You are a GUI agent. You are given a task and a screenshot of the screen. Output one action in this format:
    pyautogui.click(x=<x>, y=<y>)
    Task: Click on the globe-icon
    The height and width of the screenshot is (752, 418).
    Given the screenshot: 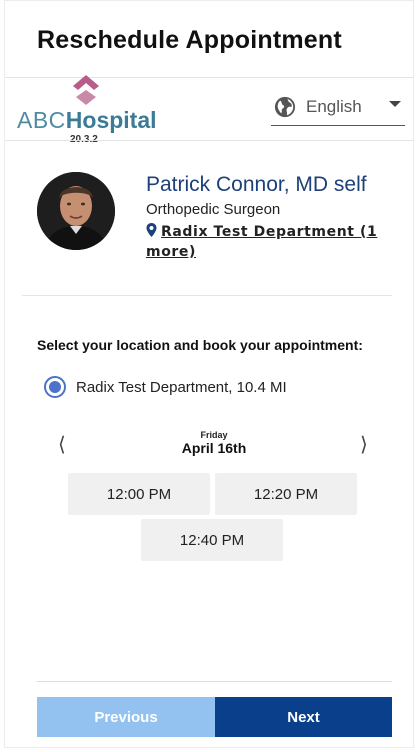 What is the action you would take?
    pyautogui.click(x=285, y=106)
    